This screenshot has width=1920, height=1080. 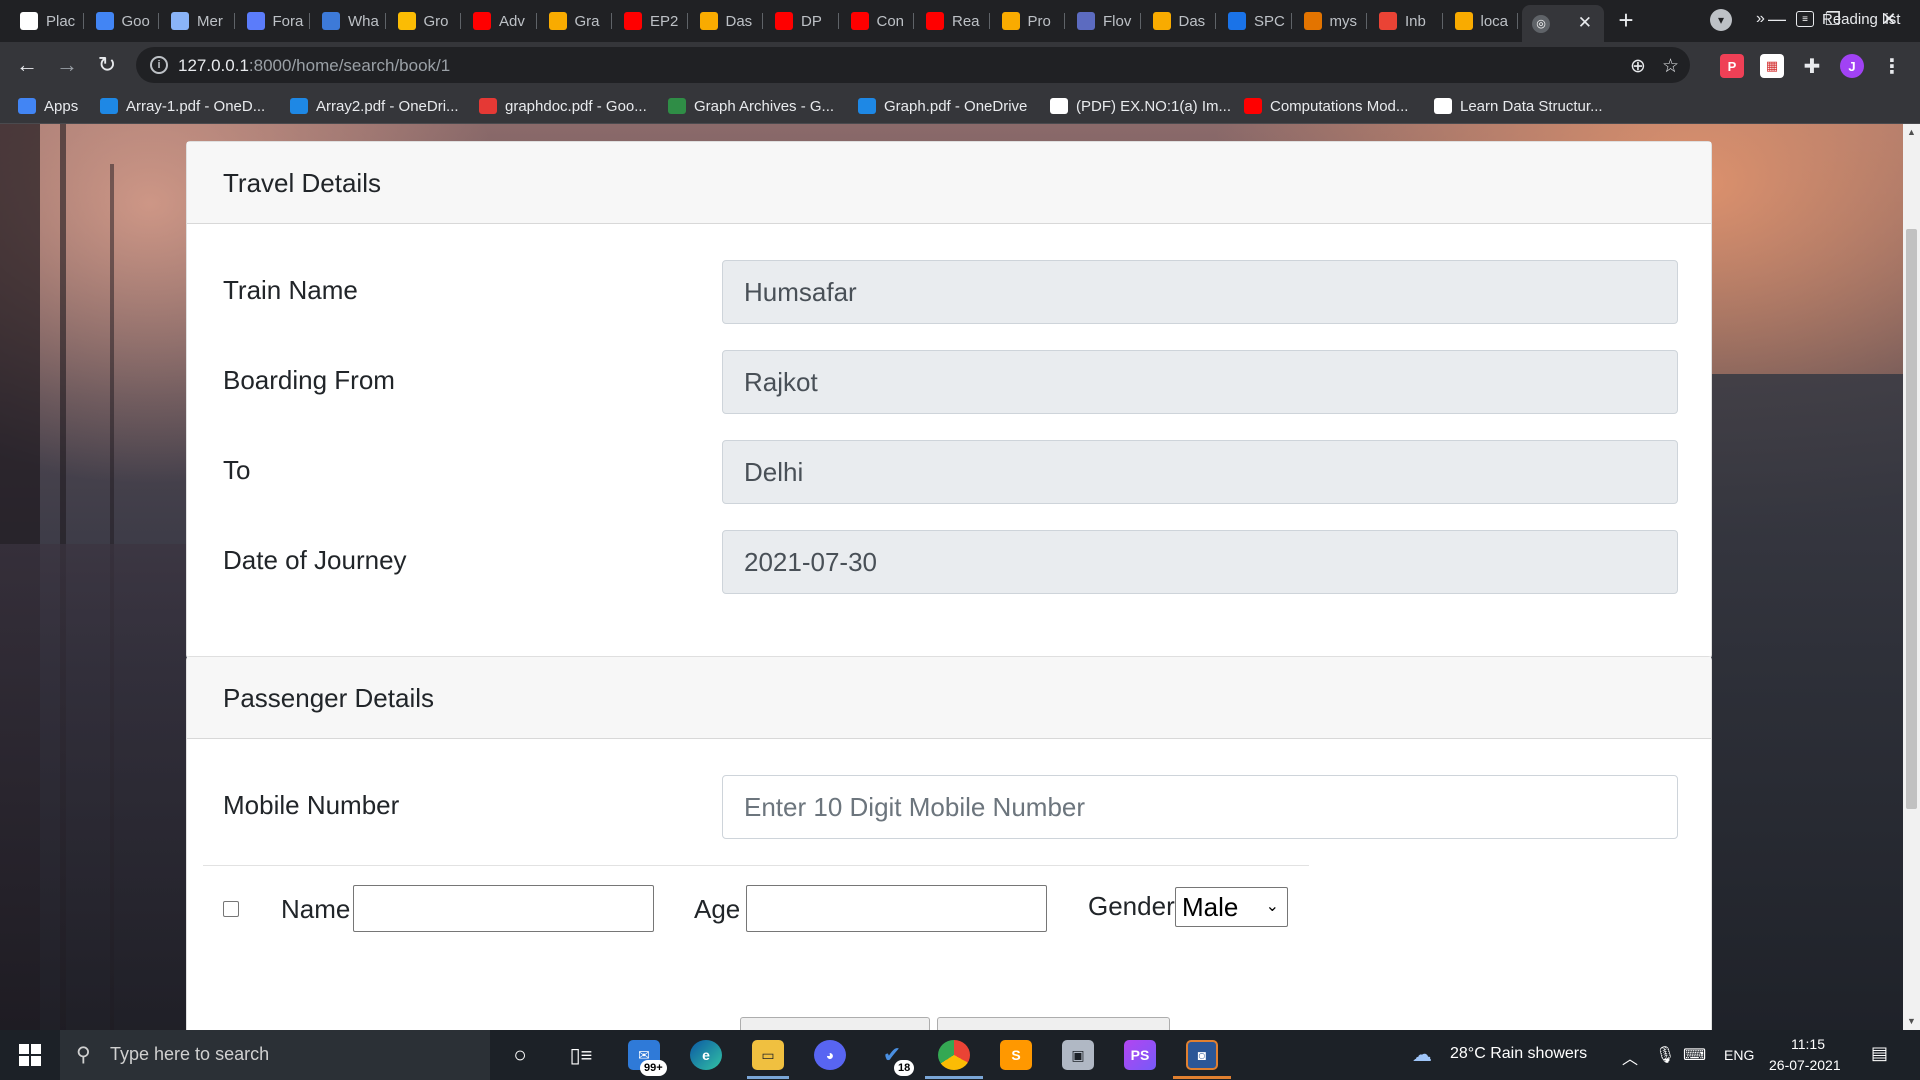 I want to click on tab-label: Fora, so click(x=288, y=21).